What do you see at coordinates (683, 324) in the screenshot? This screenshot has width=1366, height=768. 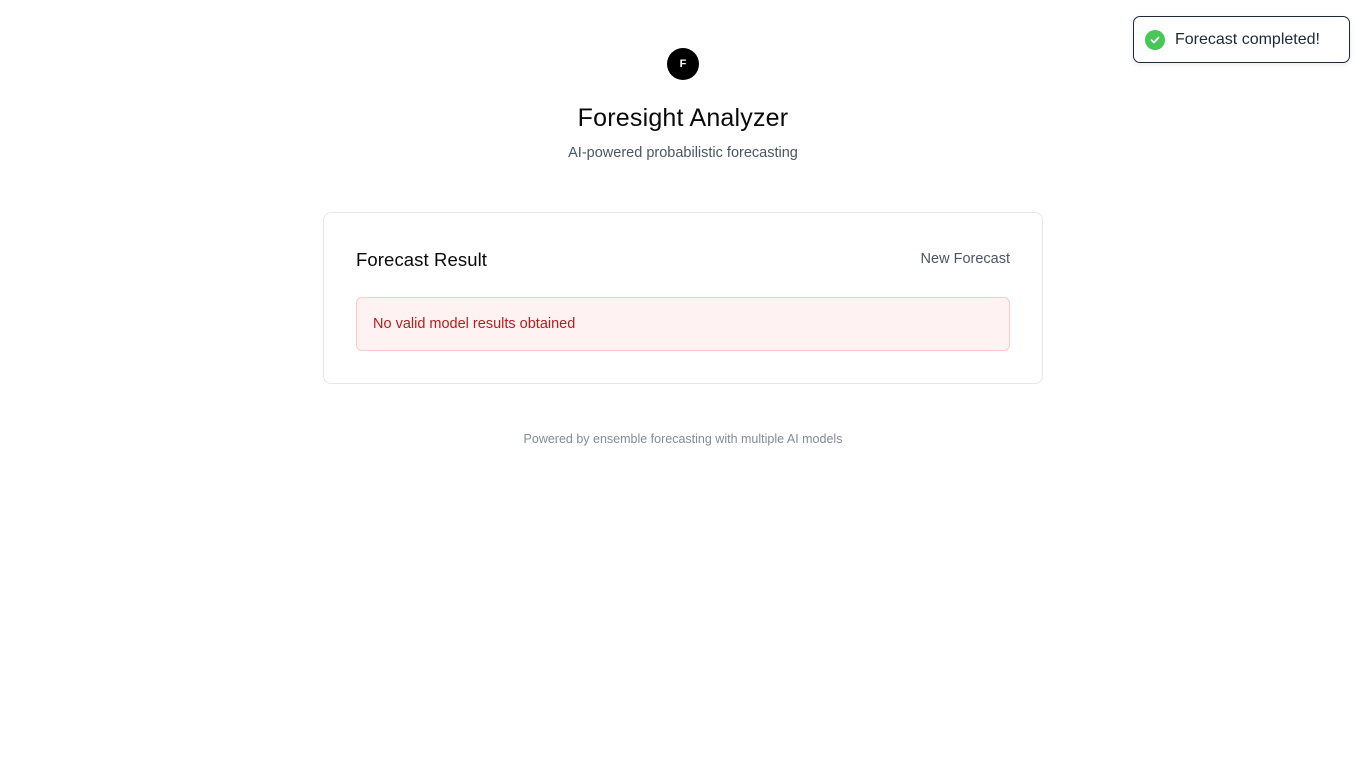 I see `error-alert: No valid model results obtained` at bounding box center [683, 324].